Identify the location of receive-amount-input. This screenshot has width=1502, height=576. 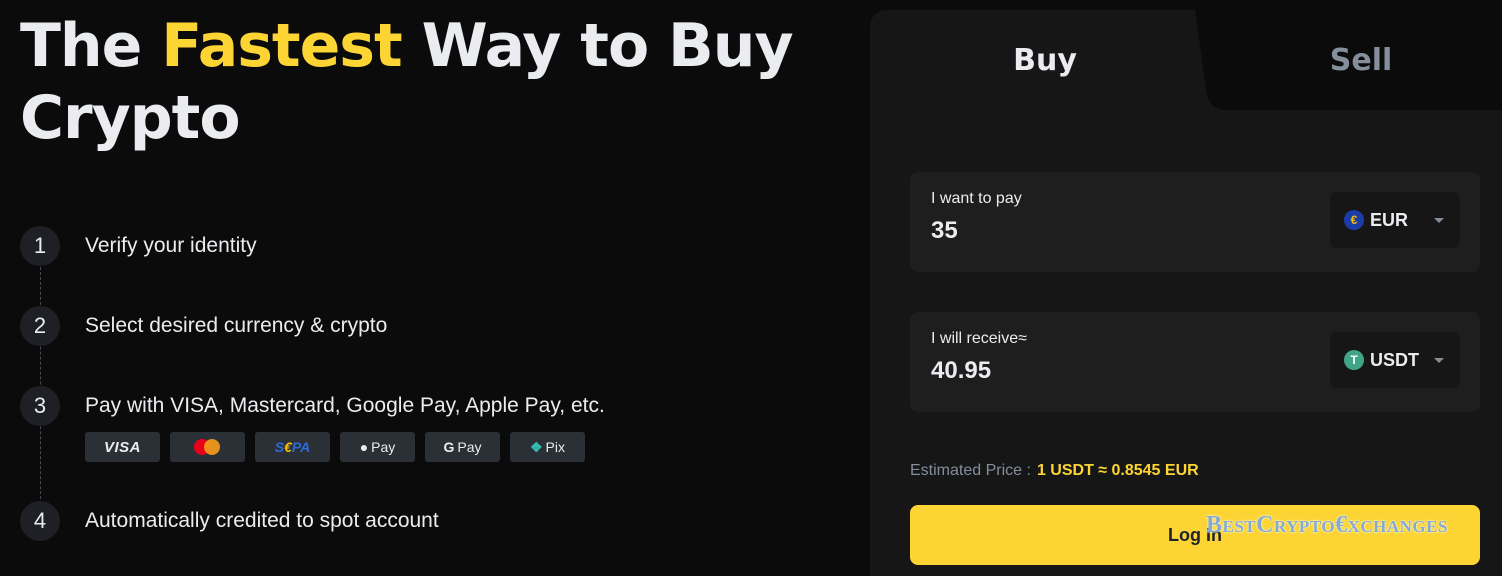
(1111, 371).